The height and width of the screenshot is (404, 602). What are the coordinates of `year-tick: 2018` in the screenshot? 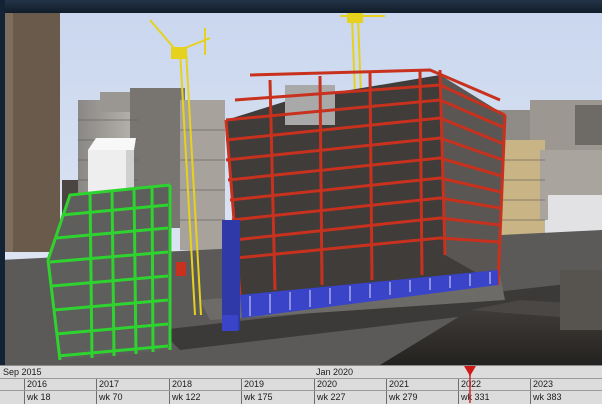 It's located at (180, 384).